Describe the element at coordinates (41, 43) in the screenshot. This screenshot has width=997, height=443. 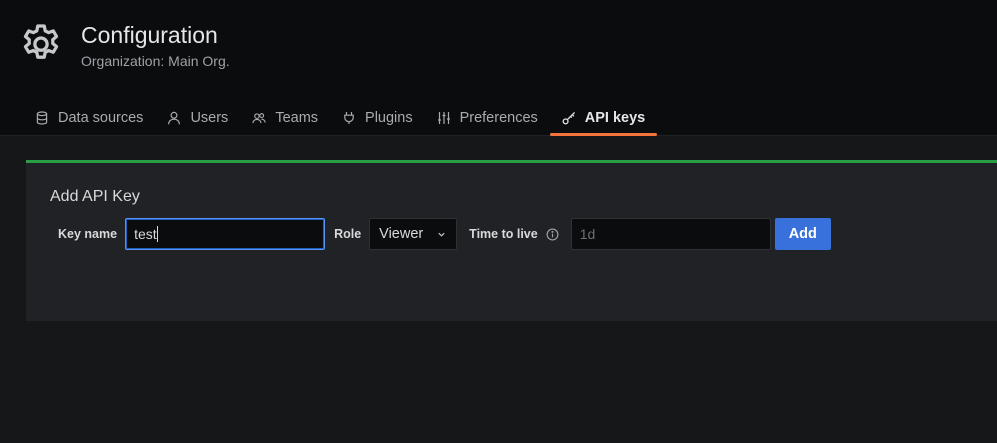
I see `gear-icon` at that location.